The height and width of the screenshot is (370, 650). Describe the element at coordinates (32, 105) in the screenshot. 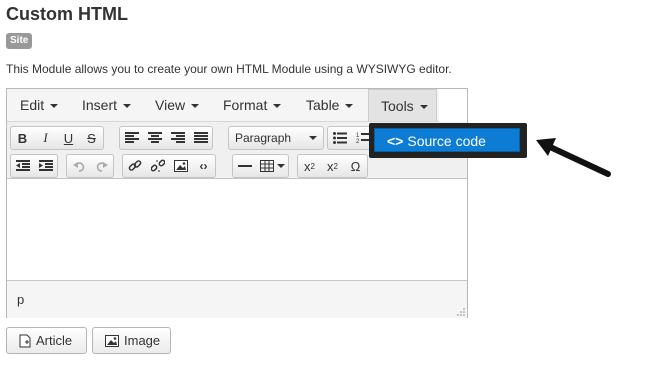

I see `menu-edit-label: Edit` at that location.